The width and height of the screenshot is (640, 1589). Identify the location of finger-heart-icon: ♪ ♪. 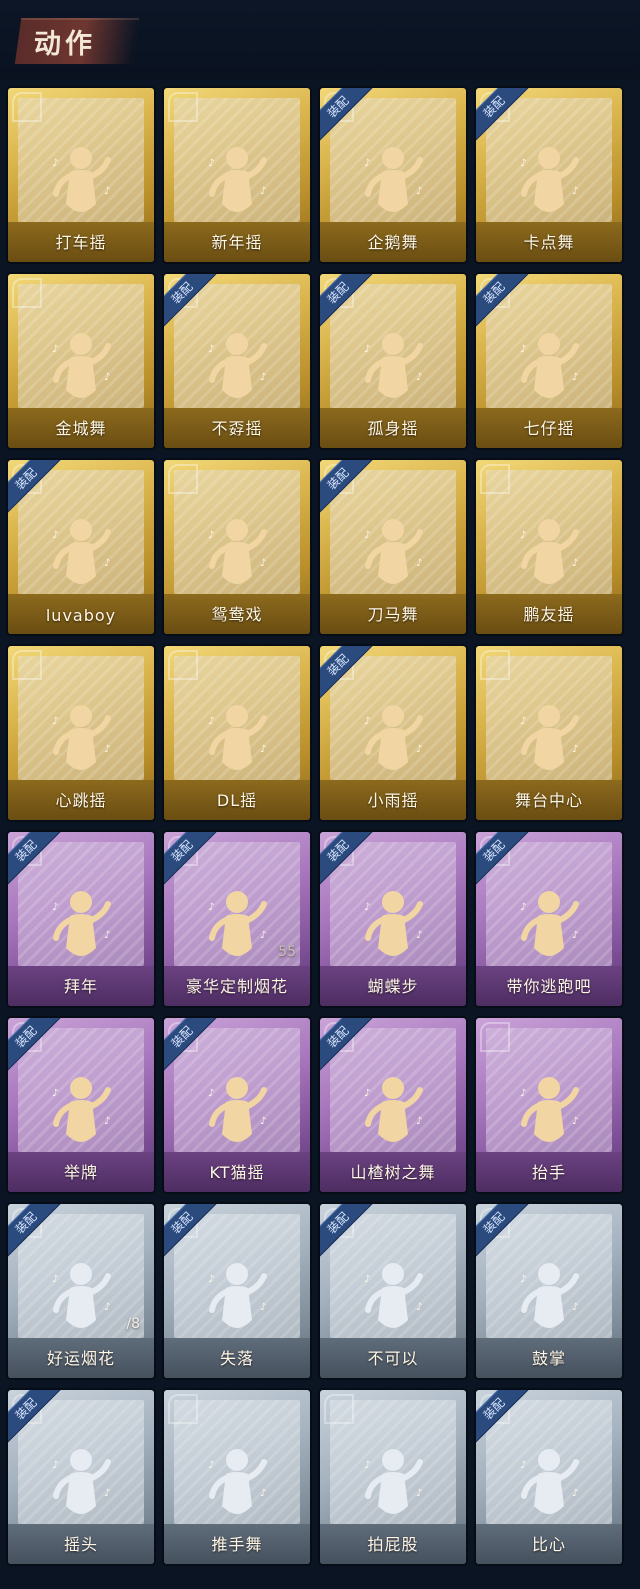
(549, 1486).